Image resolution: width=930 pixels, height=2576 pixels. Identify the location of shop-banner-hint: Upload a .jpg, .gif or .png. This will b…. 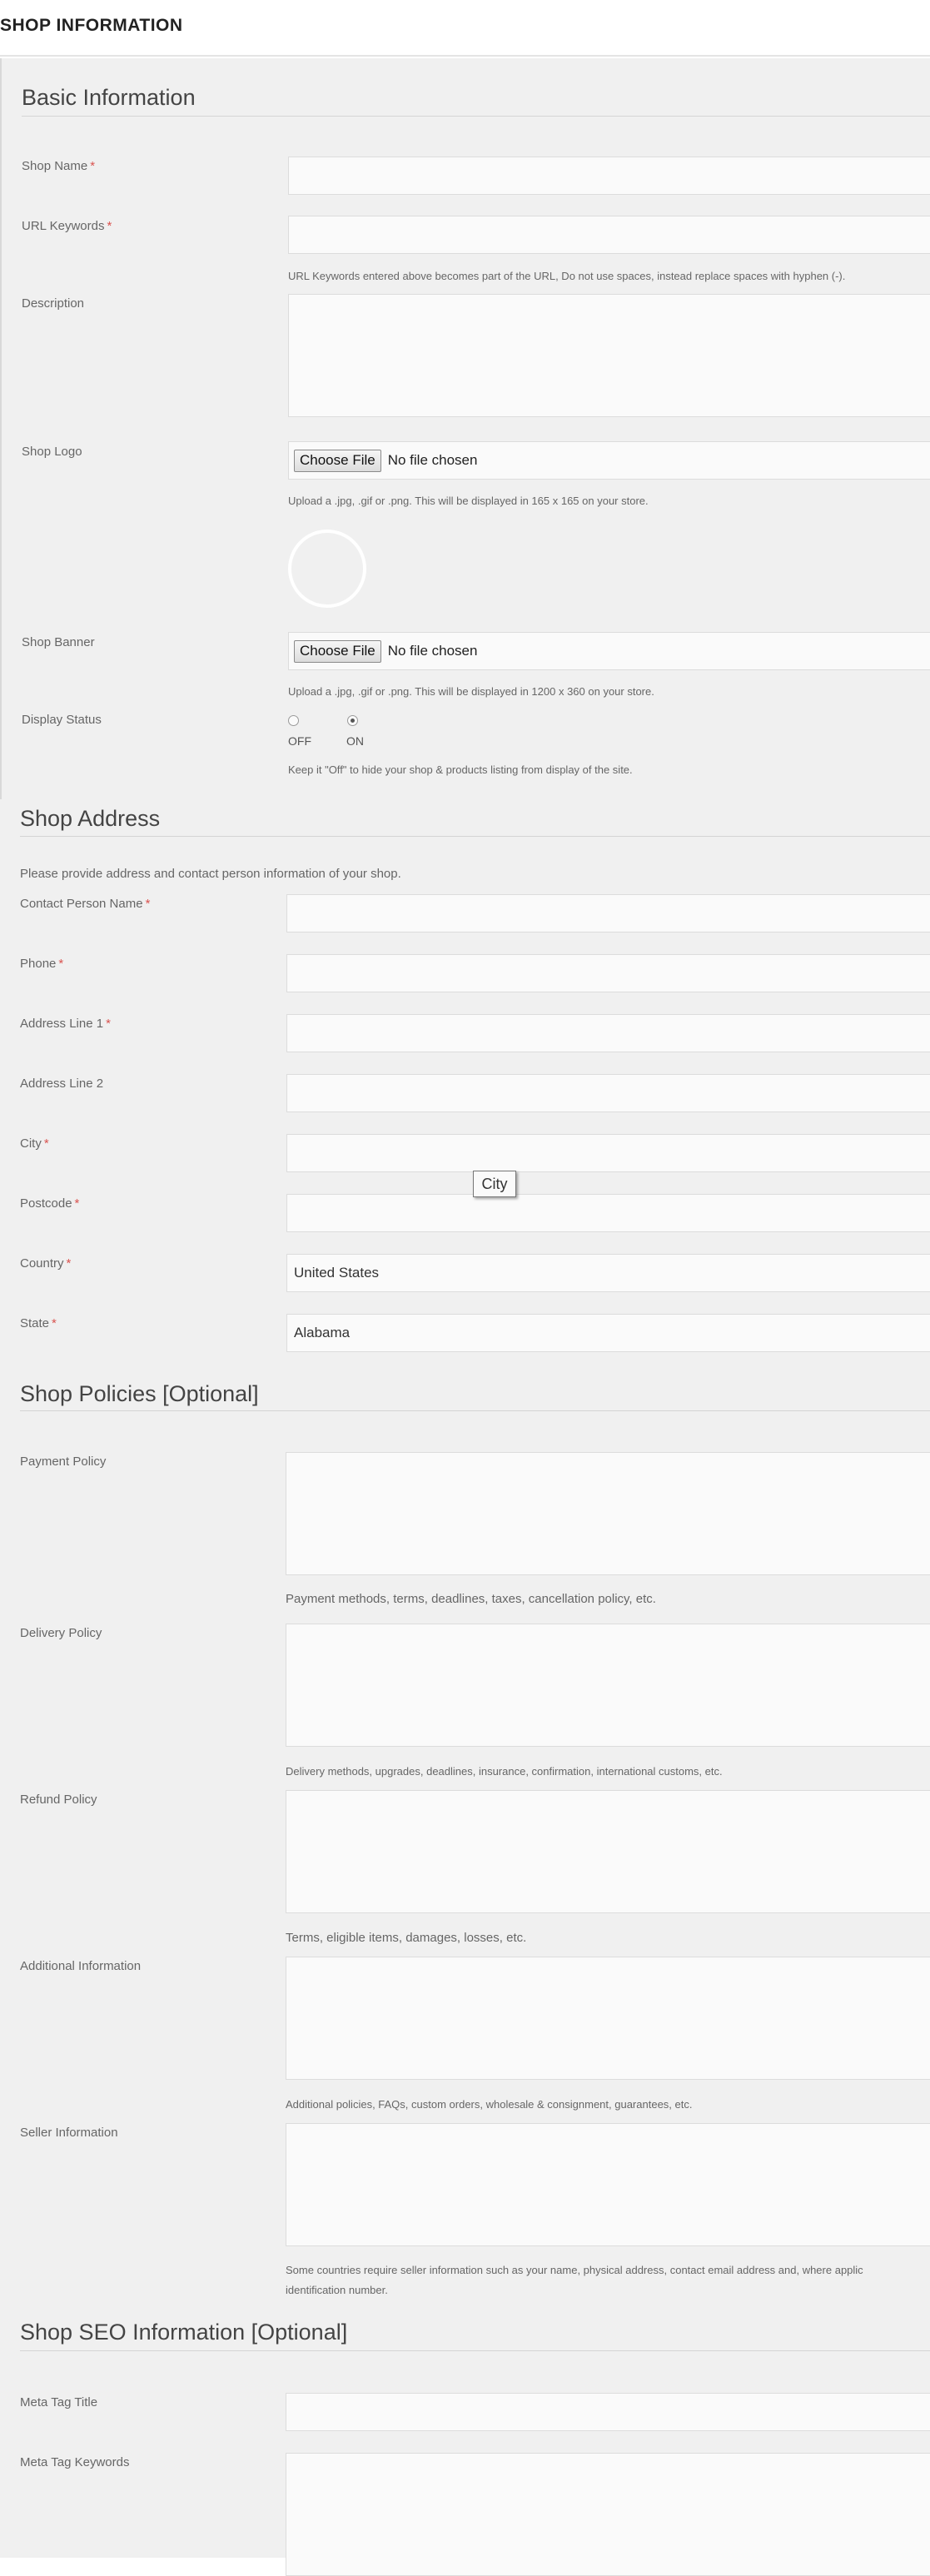
(471, 691).